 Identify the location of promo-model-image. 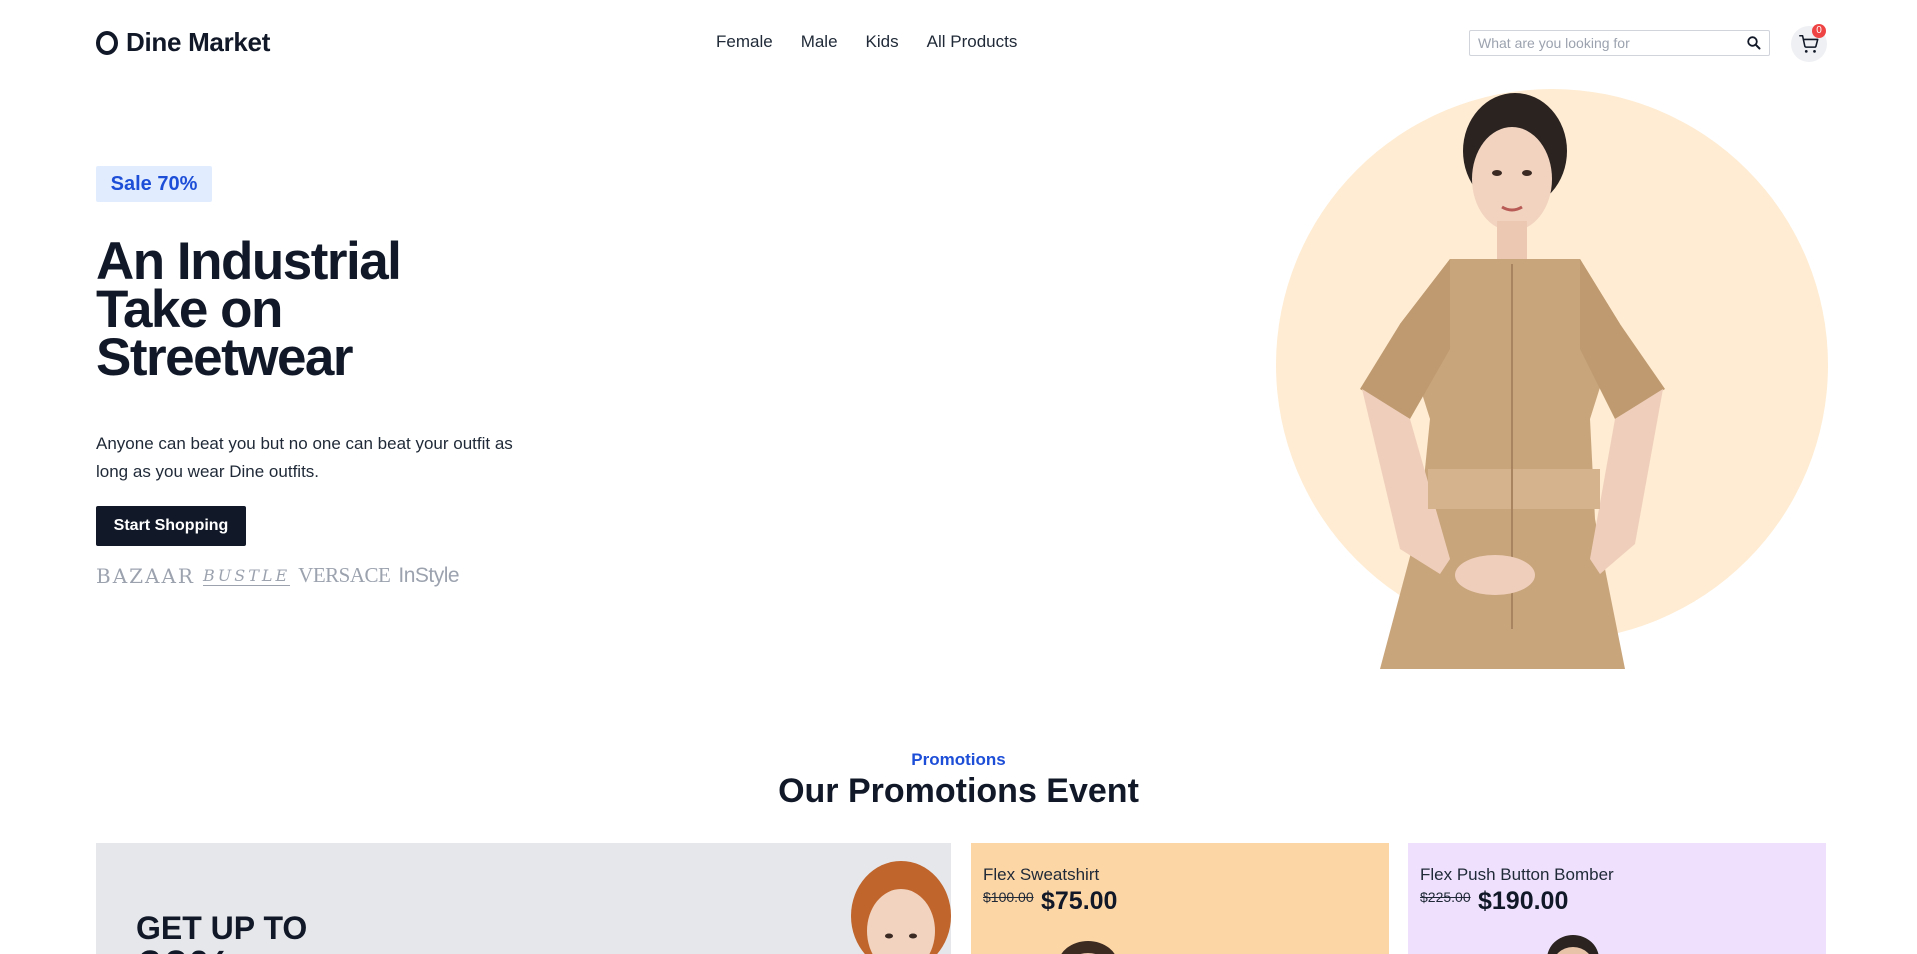
(901, 907).